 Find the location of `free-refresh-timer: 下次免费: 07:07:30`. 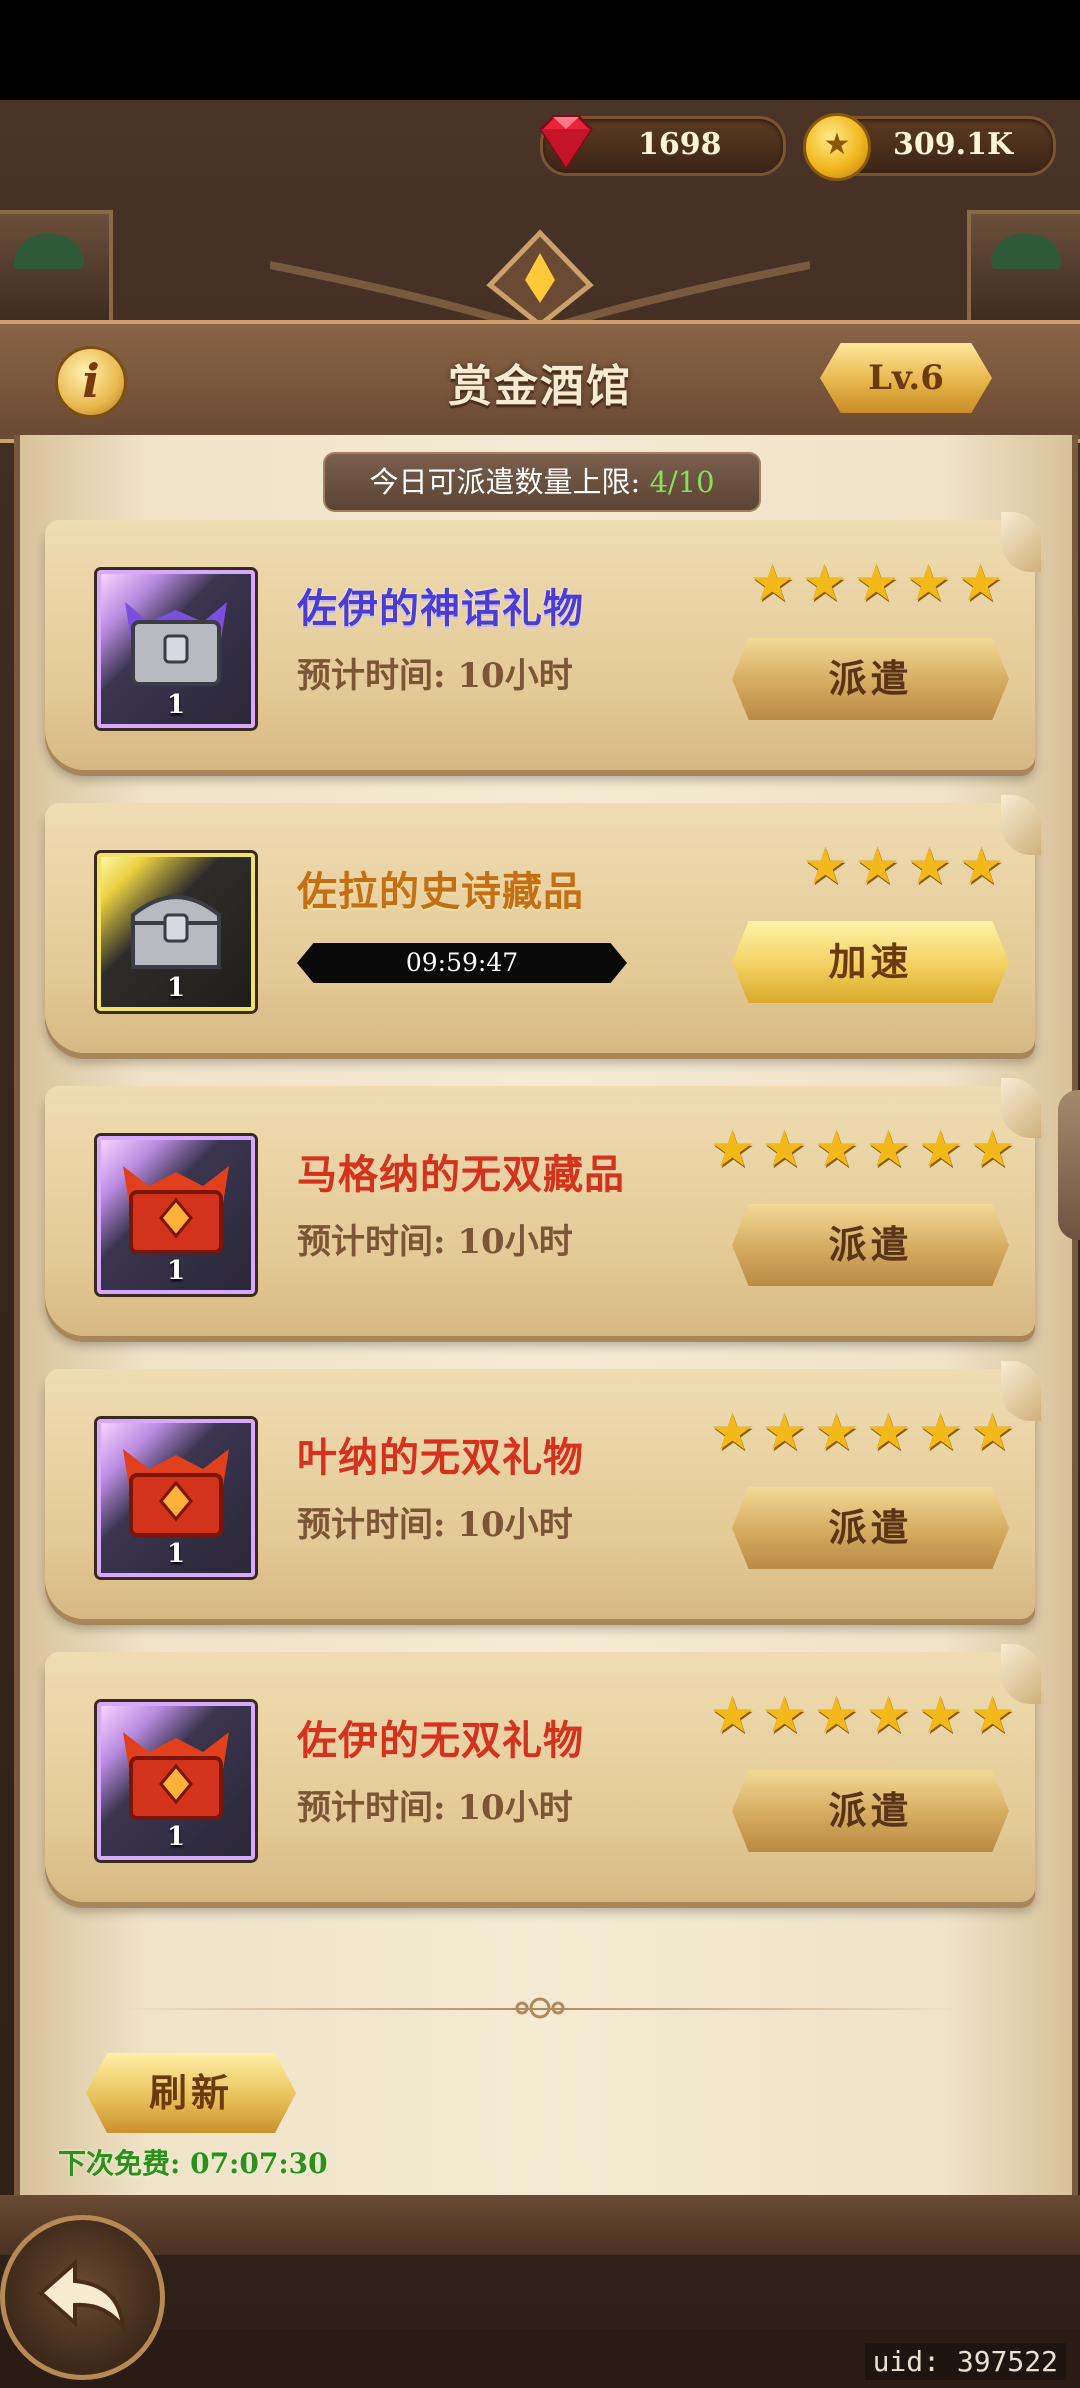

free-refresh-timer: 下次免费: 07:07:30 is located at coordinates (193, 2163).